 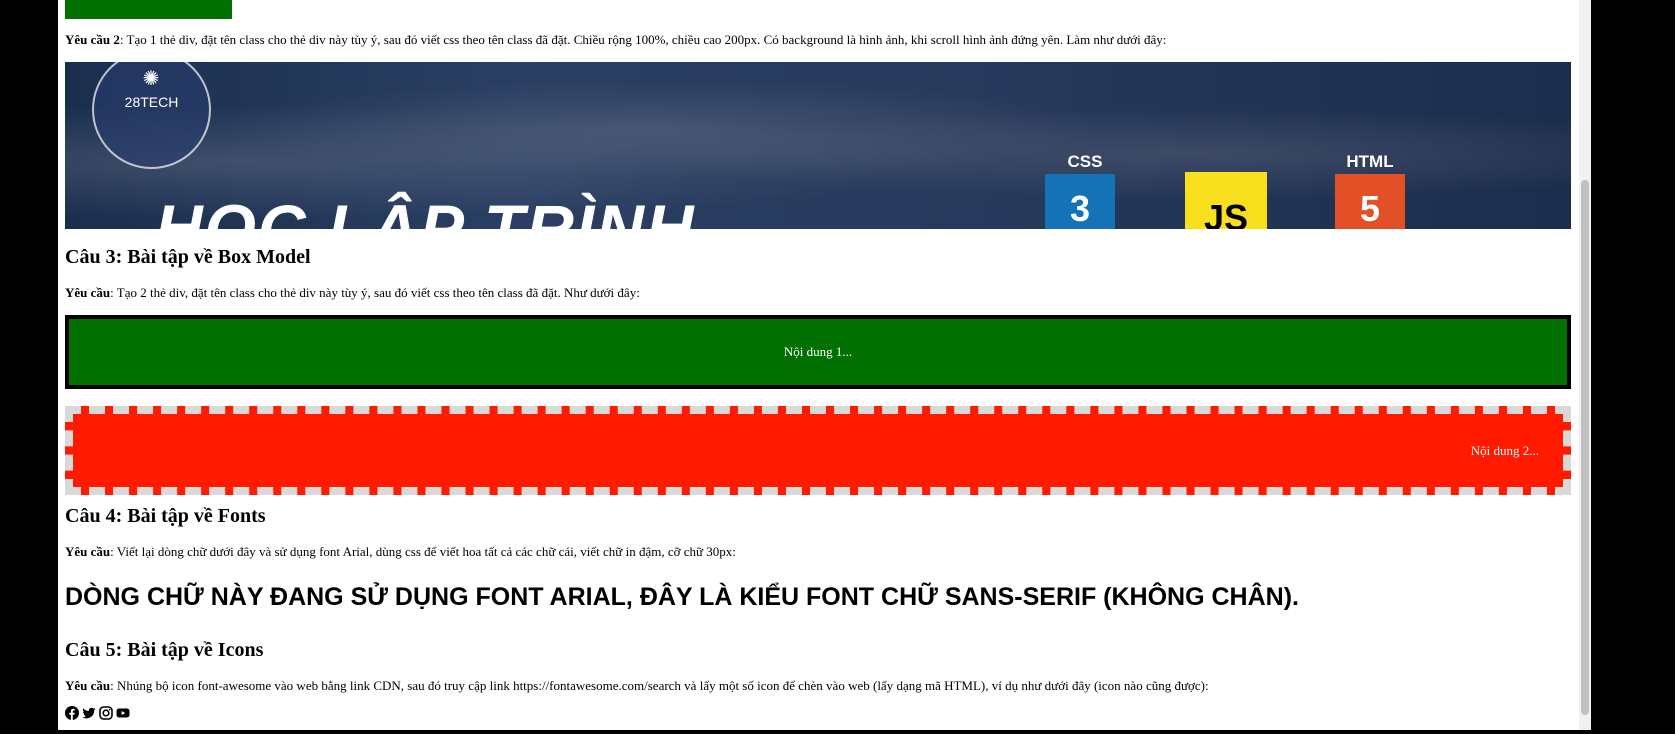 What do you see at coordinates (92, 39) in the screenshot?
I see `q2-req-label: Yêu cầu 2` at bounding box center [92, 39].